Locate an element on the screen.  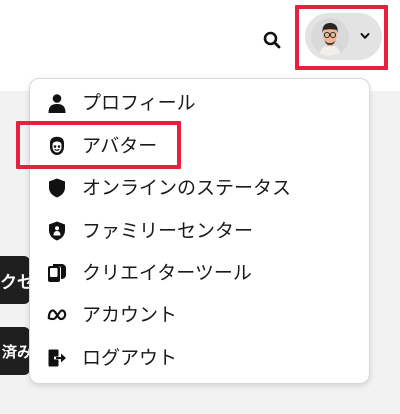
menu-item-online-status-label: オンラインのステータス is located at coordinates (187, 188).